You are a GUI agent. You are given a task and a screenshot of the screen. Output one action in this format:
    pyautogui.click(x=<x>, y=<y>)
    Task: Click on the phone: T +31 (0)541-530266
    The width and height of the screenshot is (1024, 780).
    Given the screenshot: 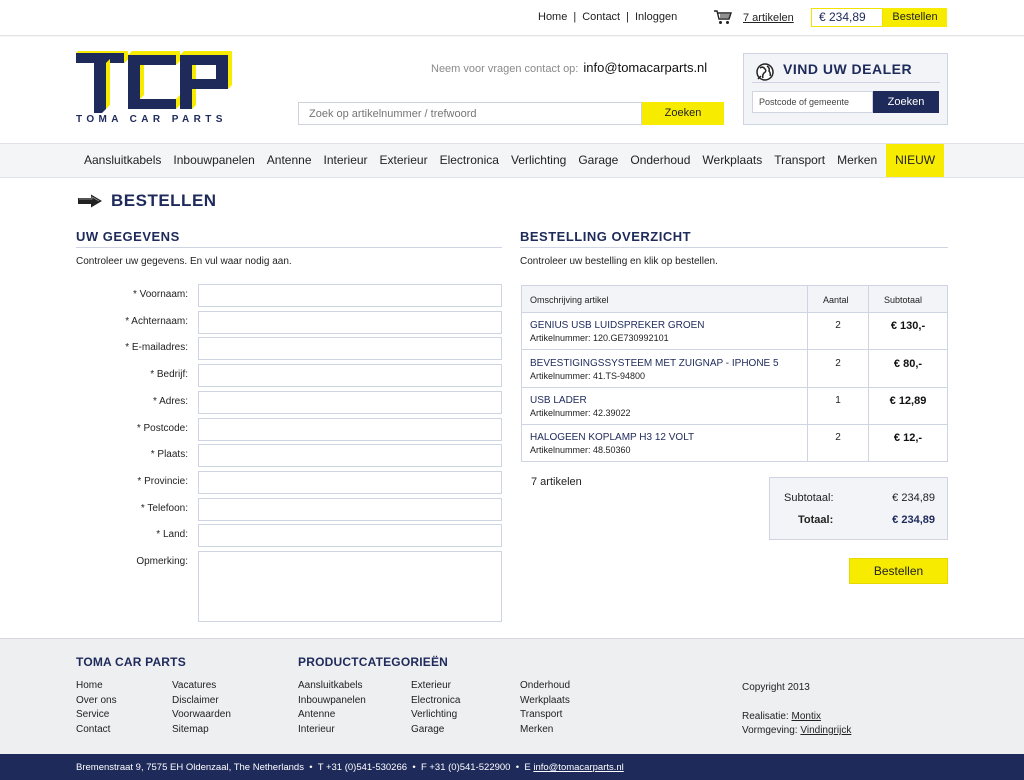 What is the action you would take?
    pyautogui.click(x=362, y=767)
    